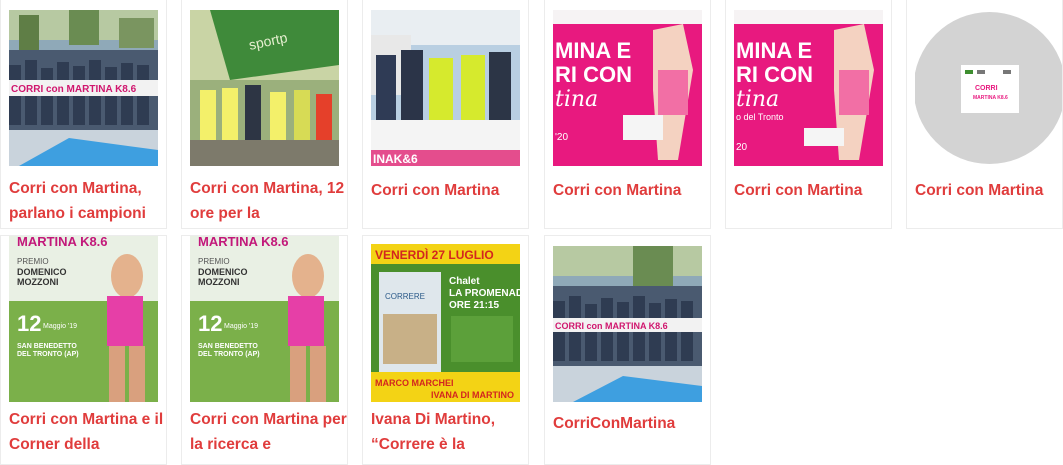  Describe the element at coordinates (268, 432) in the screenshot. I see `article-title-8: Corri con Martina per la ricerca e` at that location.